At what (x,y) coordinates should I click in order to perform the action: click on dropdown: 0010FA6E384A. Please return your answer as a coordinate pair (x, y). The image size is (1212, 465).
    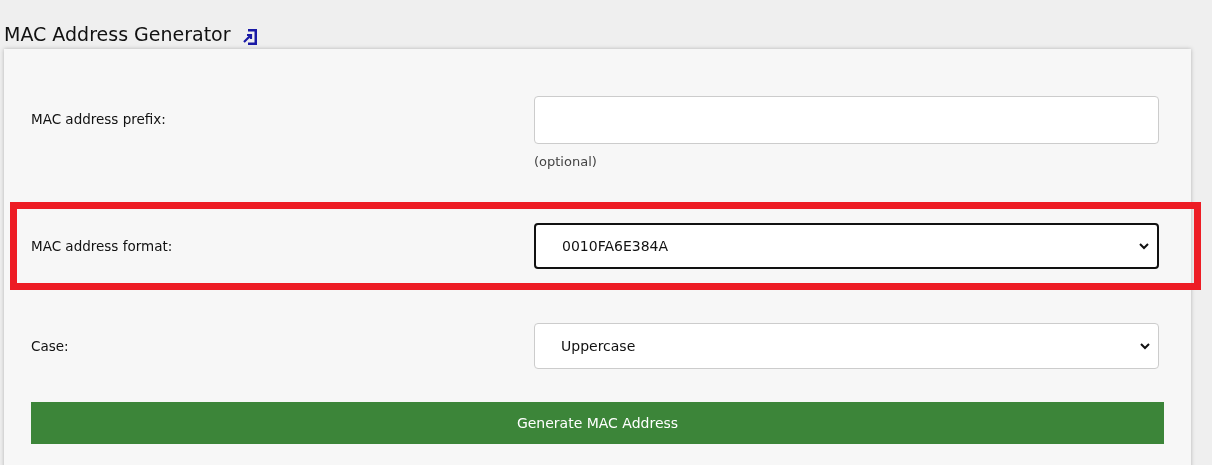
    Looking at the image, I should click on (846, 246).